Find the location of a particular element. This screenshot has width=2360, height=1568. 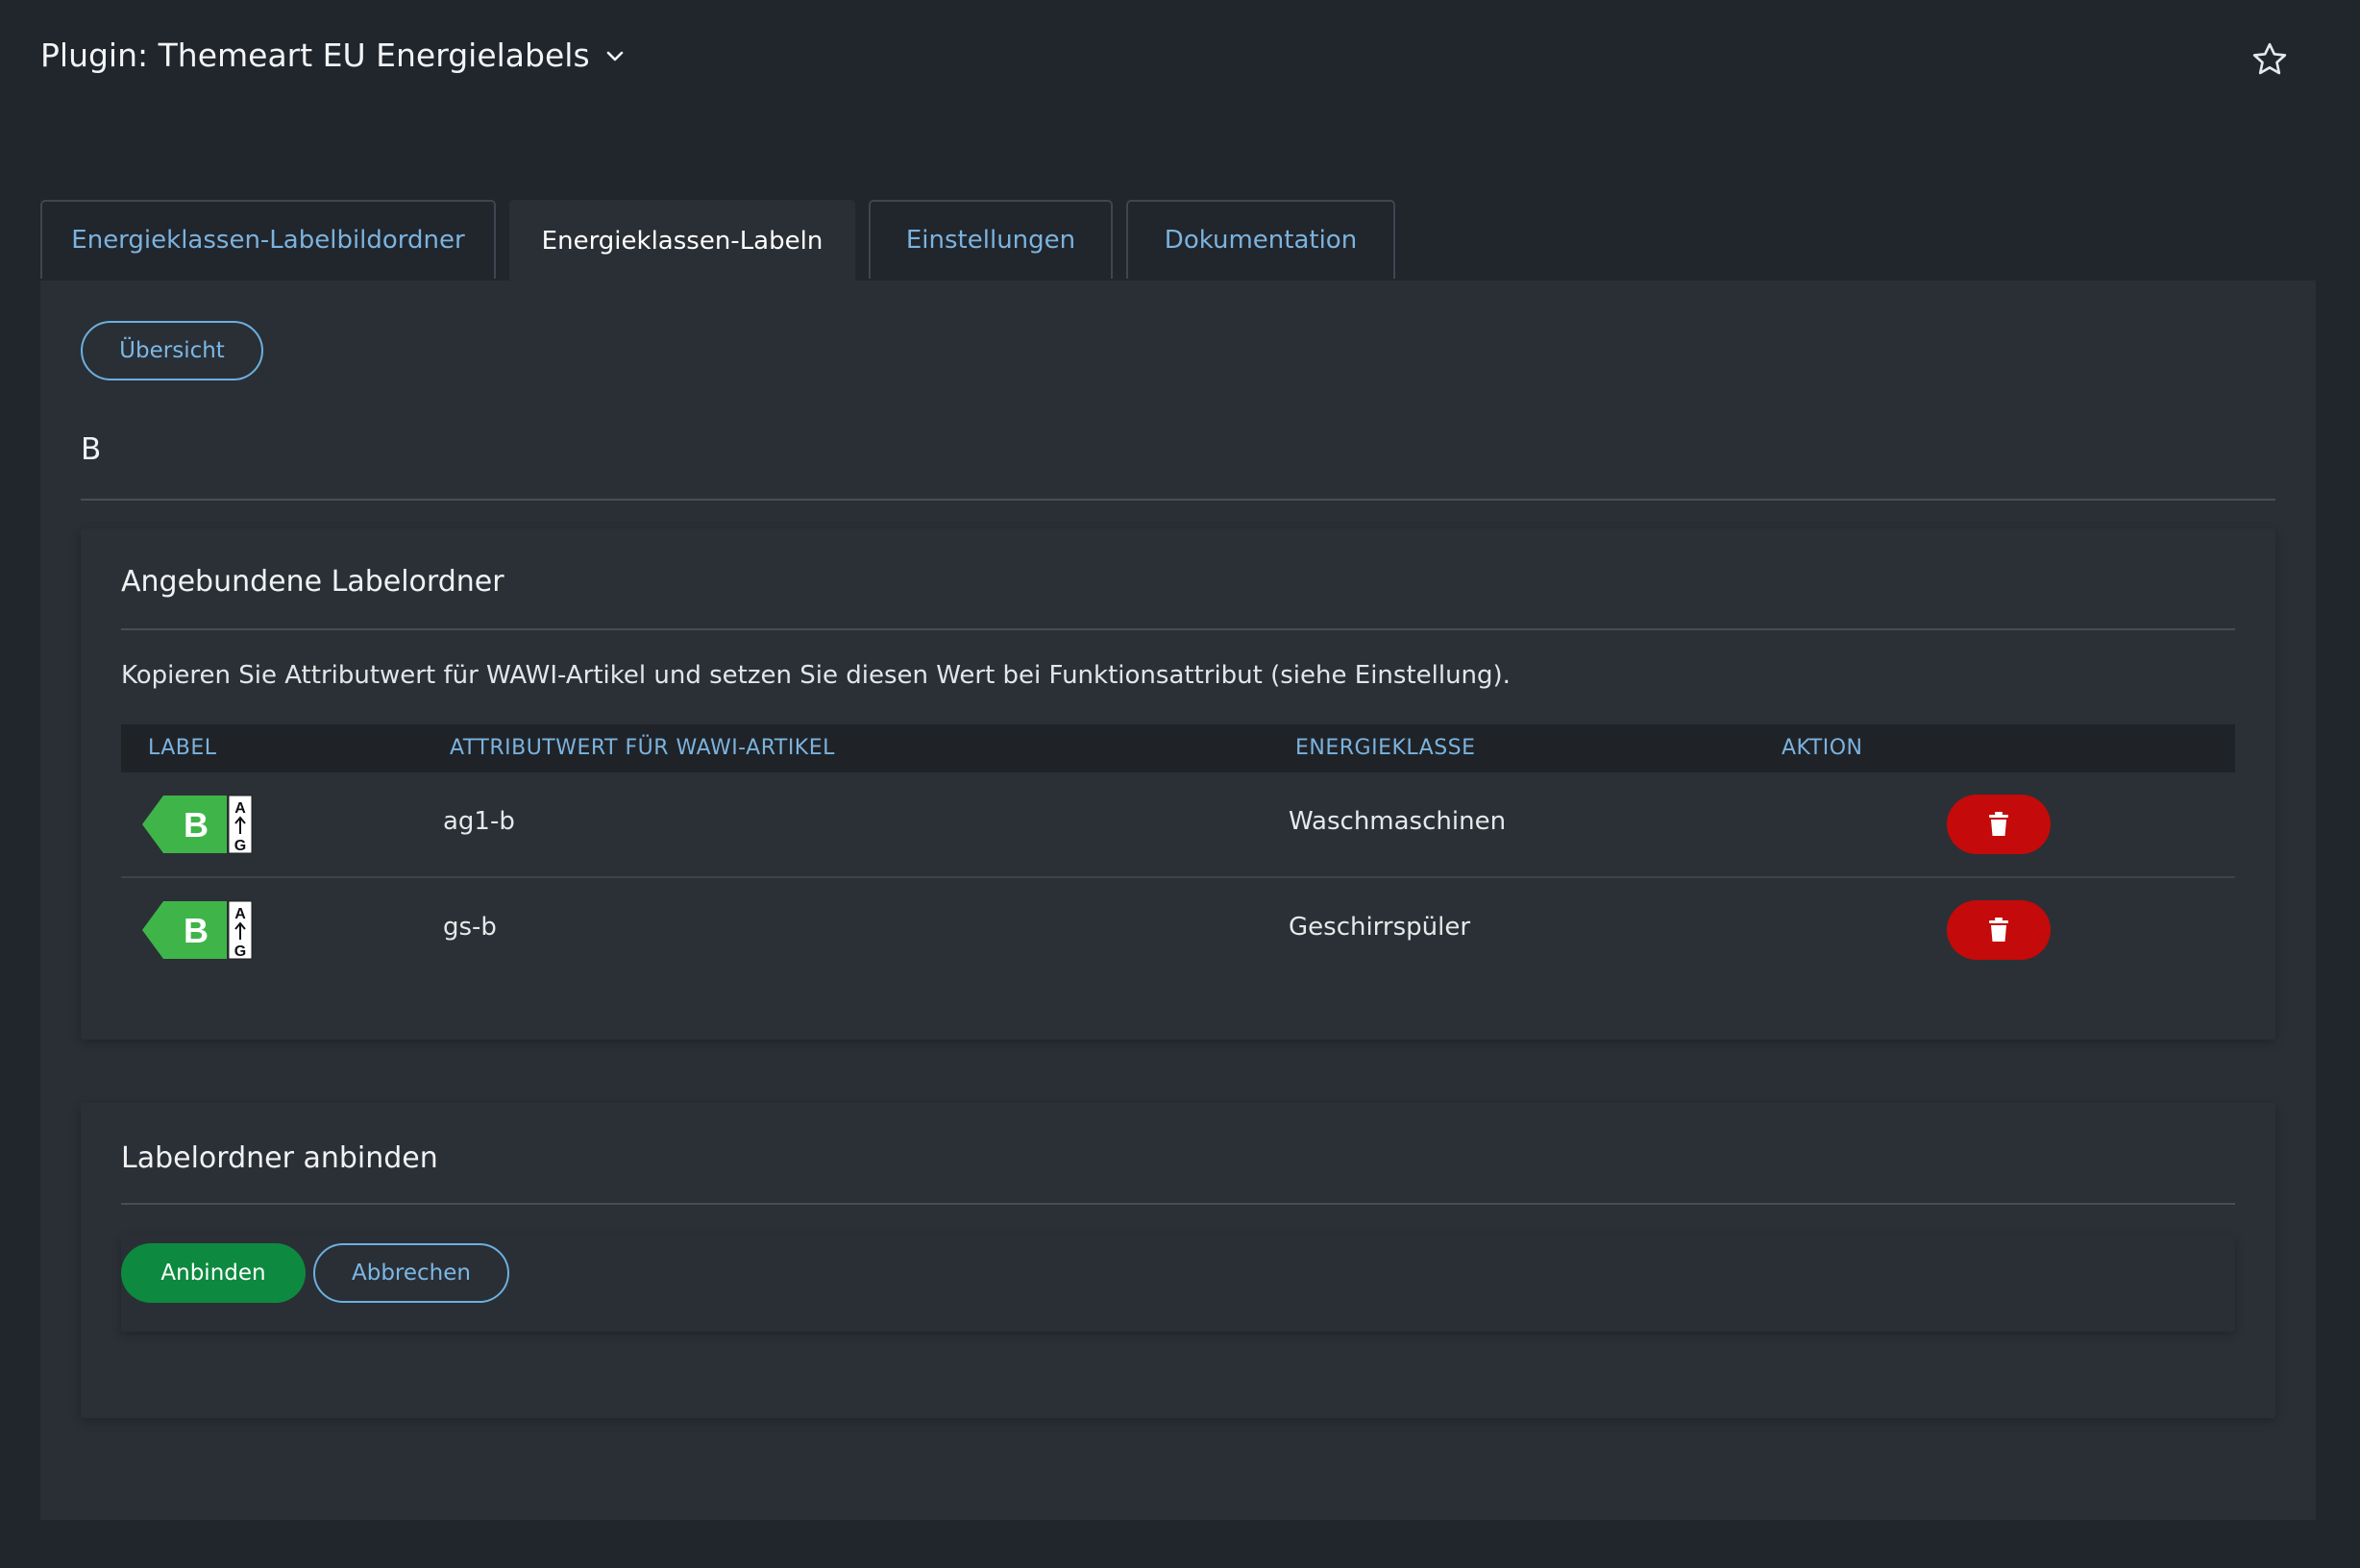

table-row: B A G gs-b Geschirrspüler is located at coordinates (1178, 930).